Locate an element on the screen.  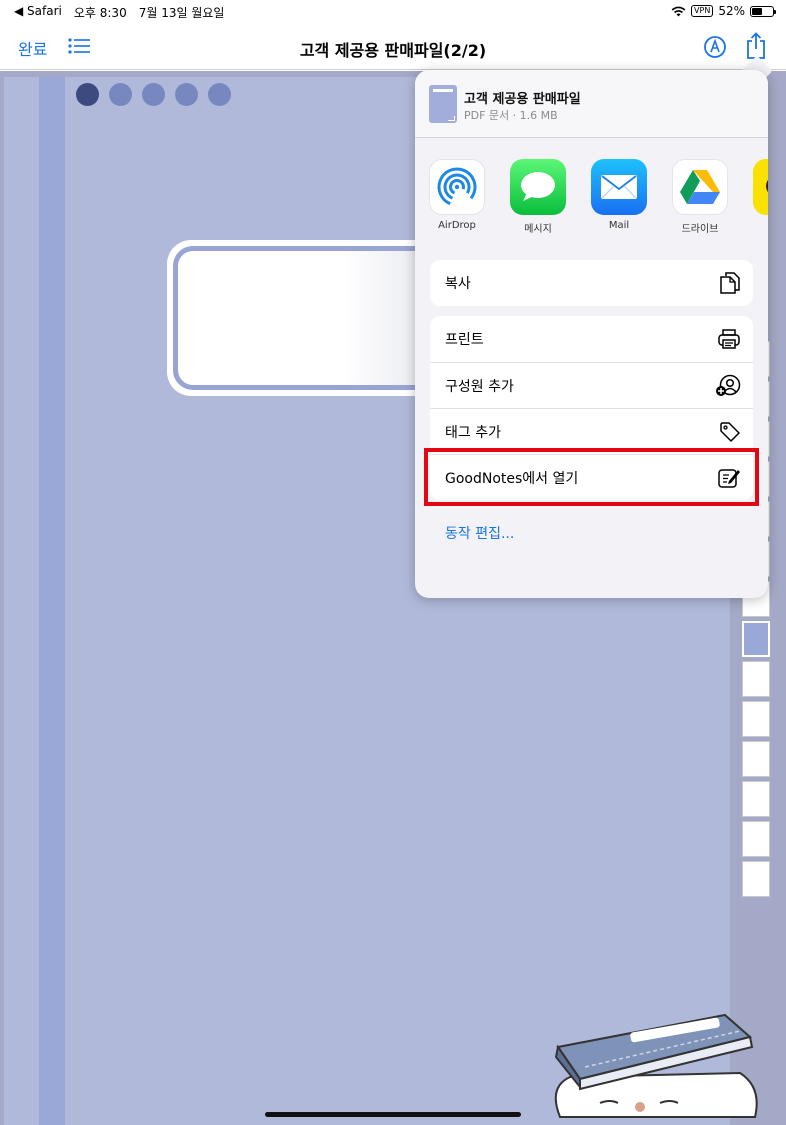
app-label: 카 is located at coordinates (760, 227).